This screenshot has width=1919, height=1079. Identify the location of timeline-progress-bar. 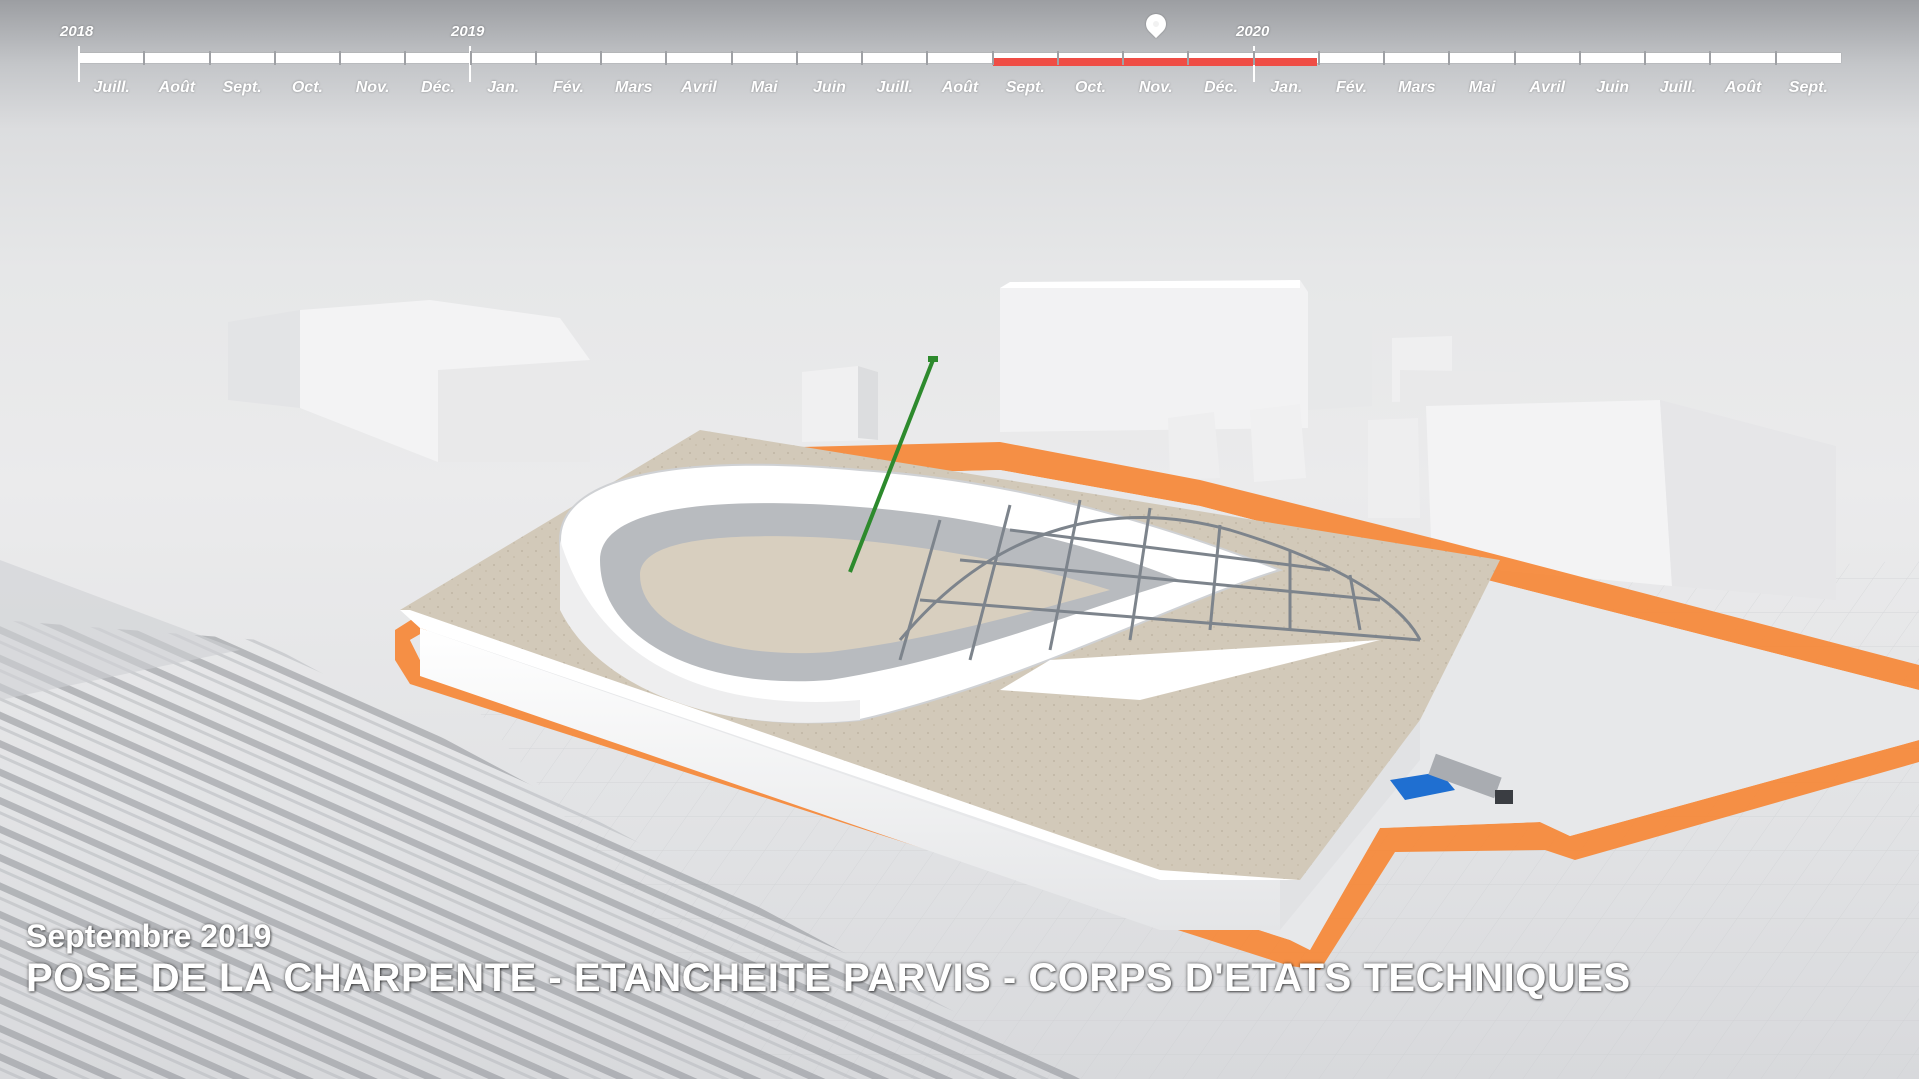
(1154, 62).